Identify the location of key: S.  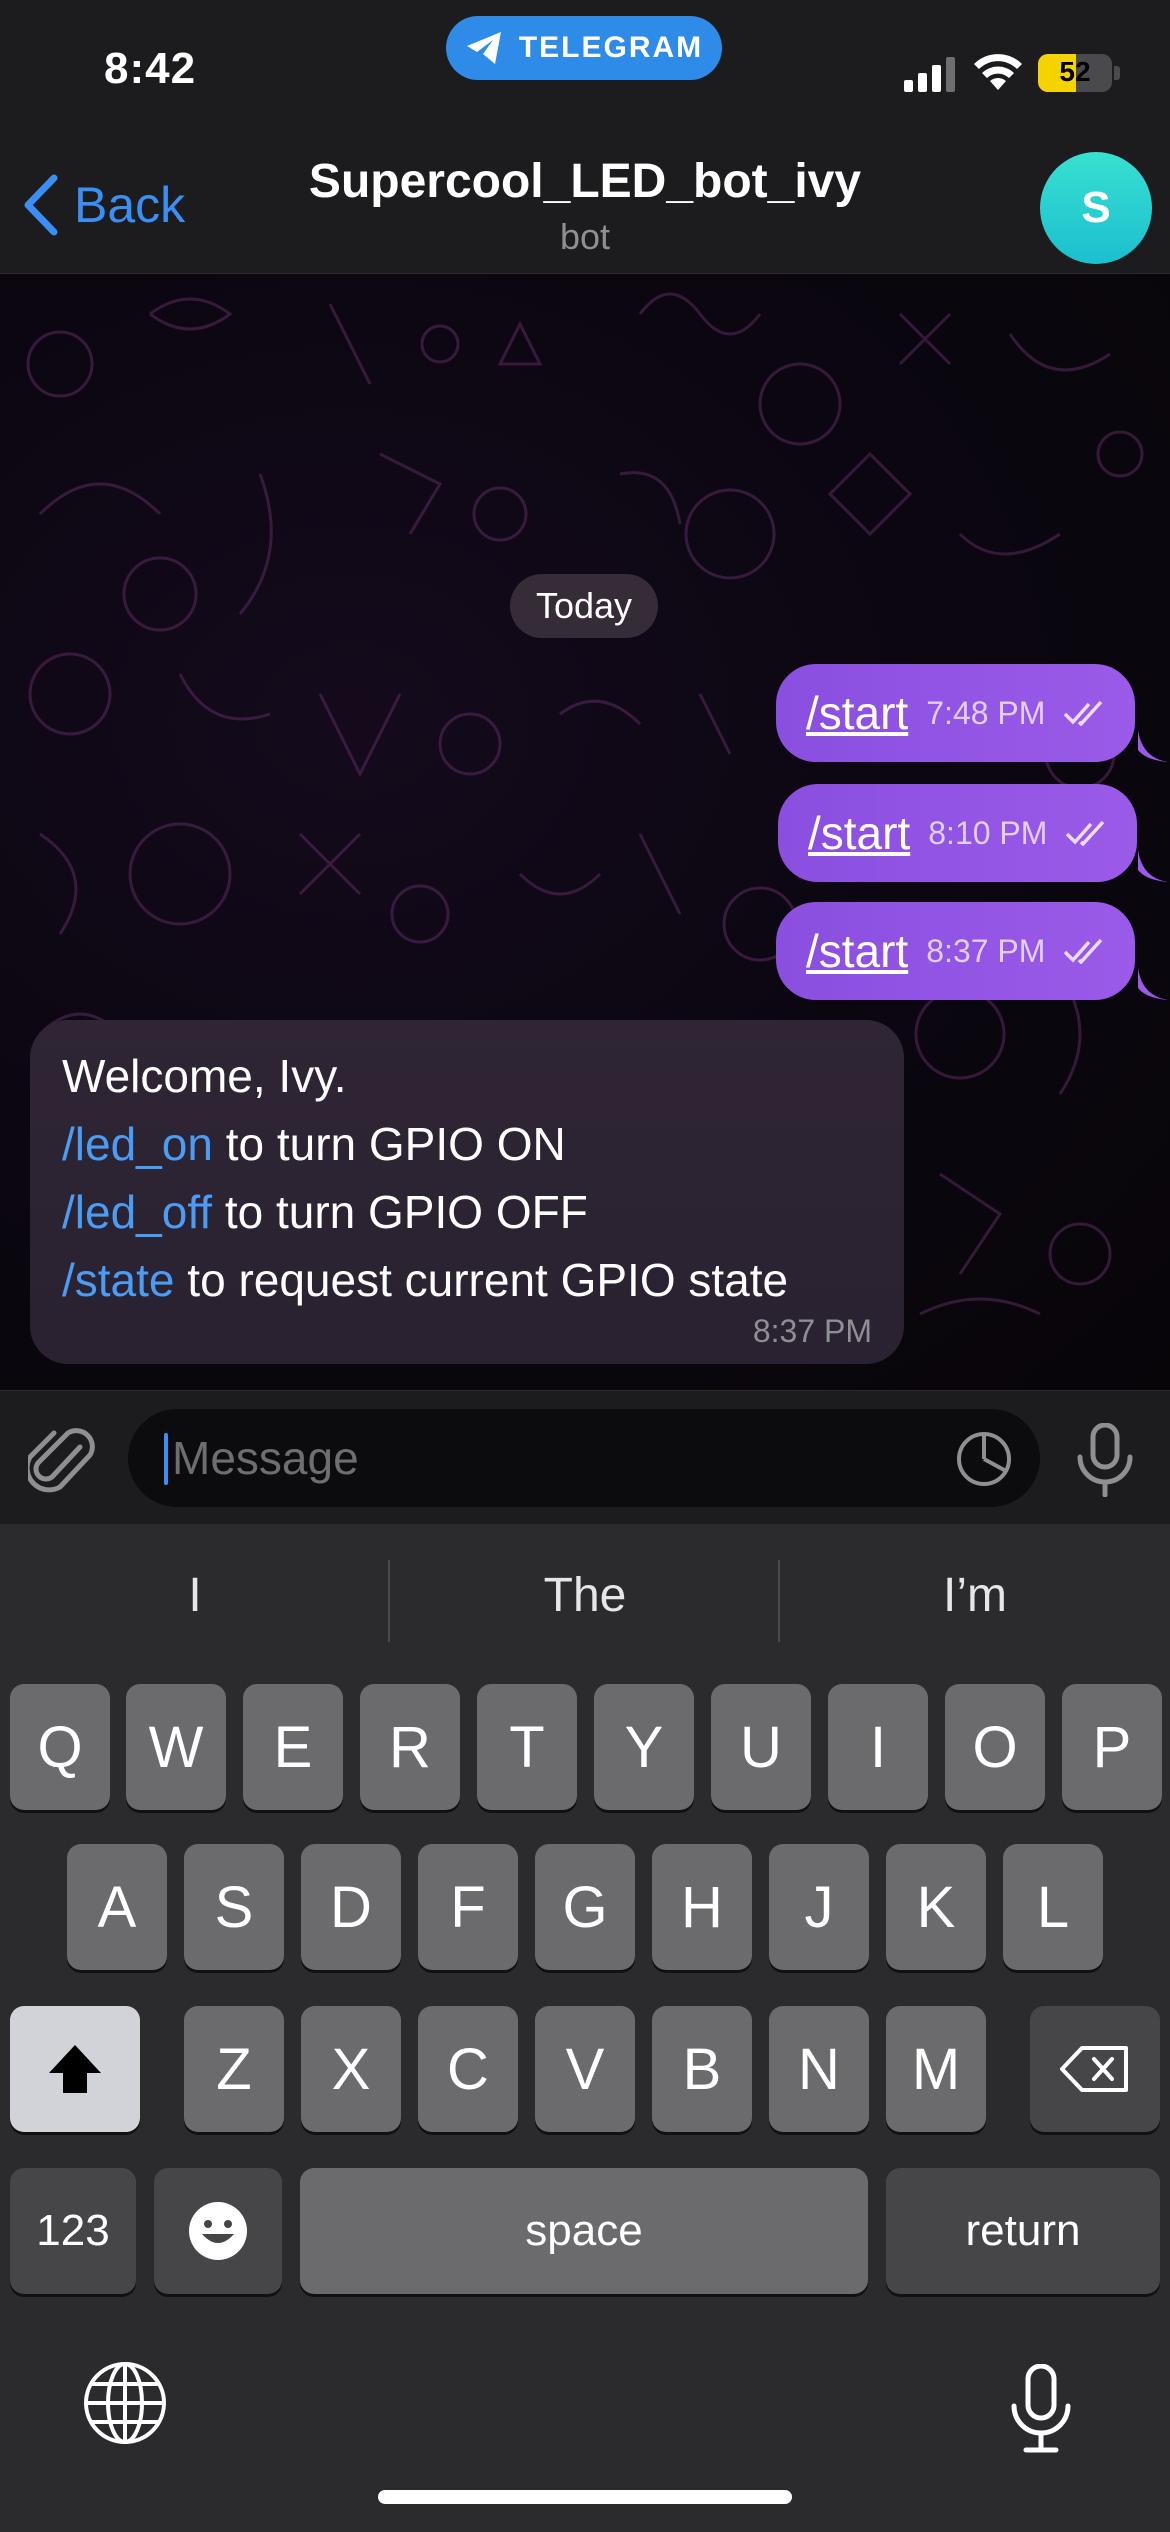
(234, 1907).